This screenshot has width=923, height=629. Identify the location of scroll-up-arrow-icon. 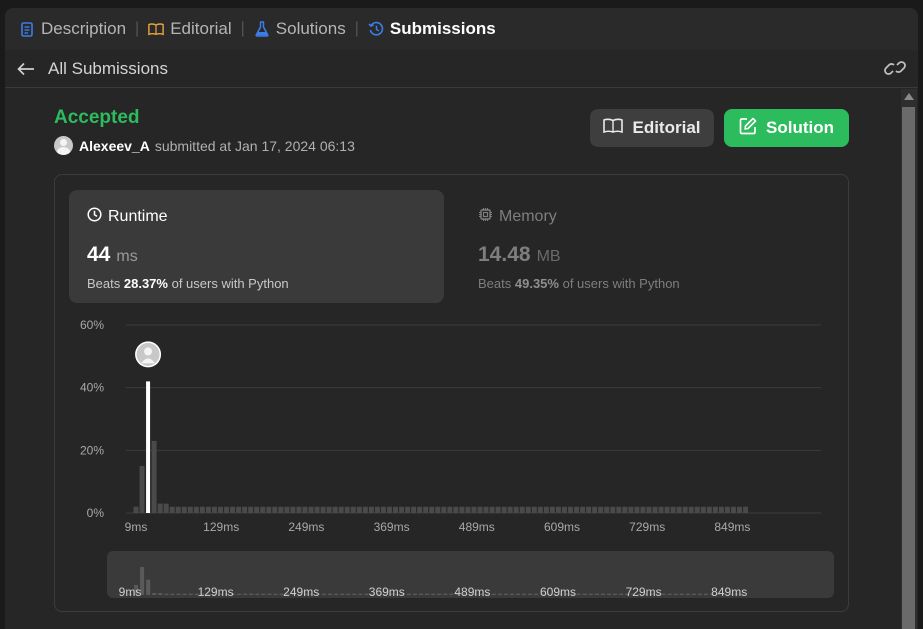
(909, 96).